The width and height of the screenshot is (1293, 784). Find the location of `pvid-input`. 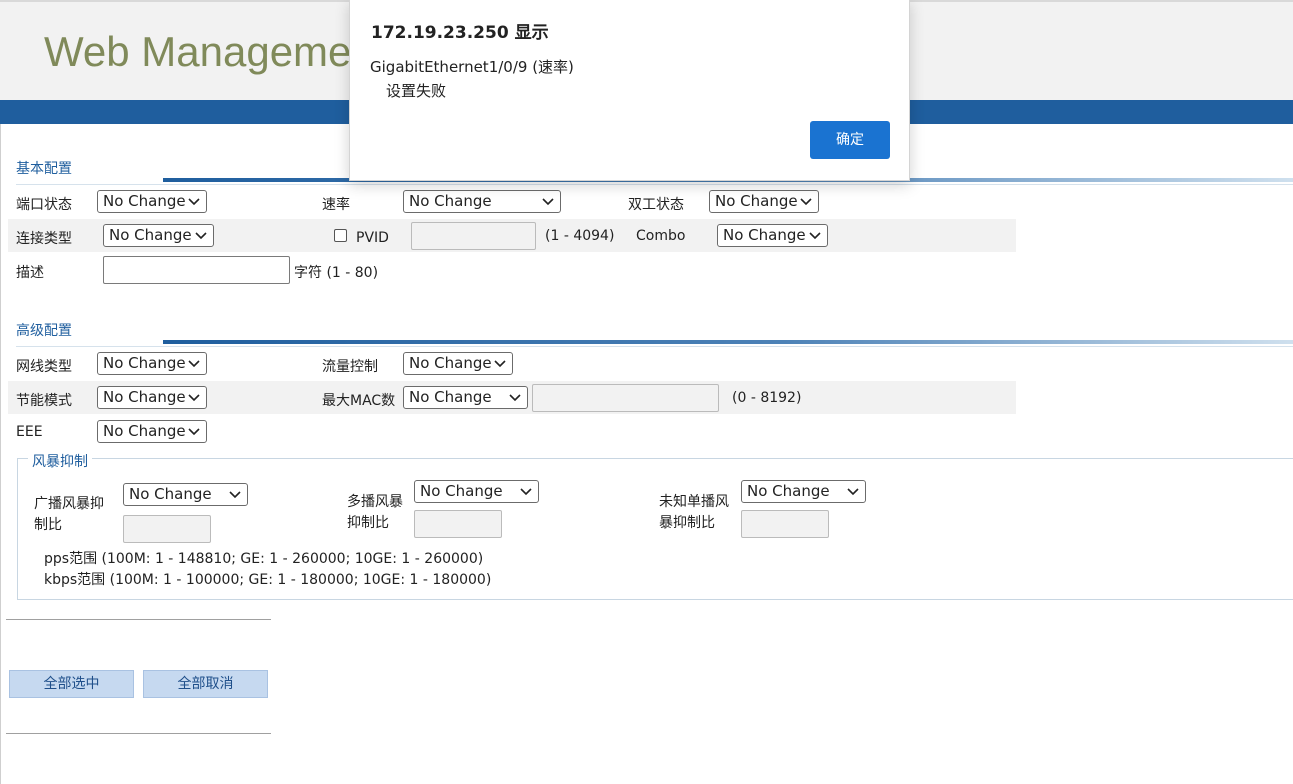

pvid-input is located at coordinates (473, 236).